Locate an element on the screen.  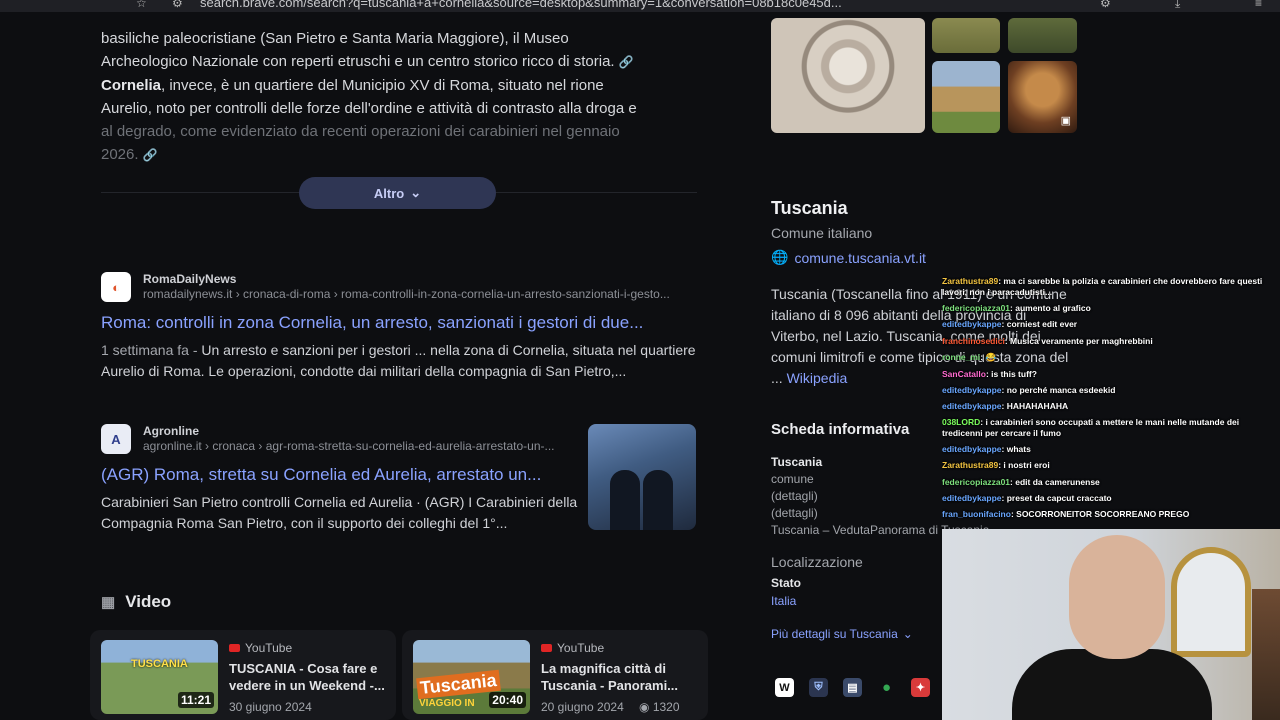
chat-username: fran_buonifacino is located at coordinates (976, 514).